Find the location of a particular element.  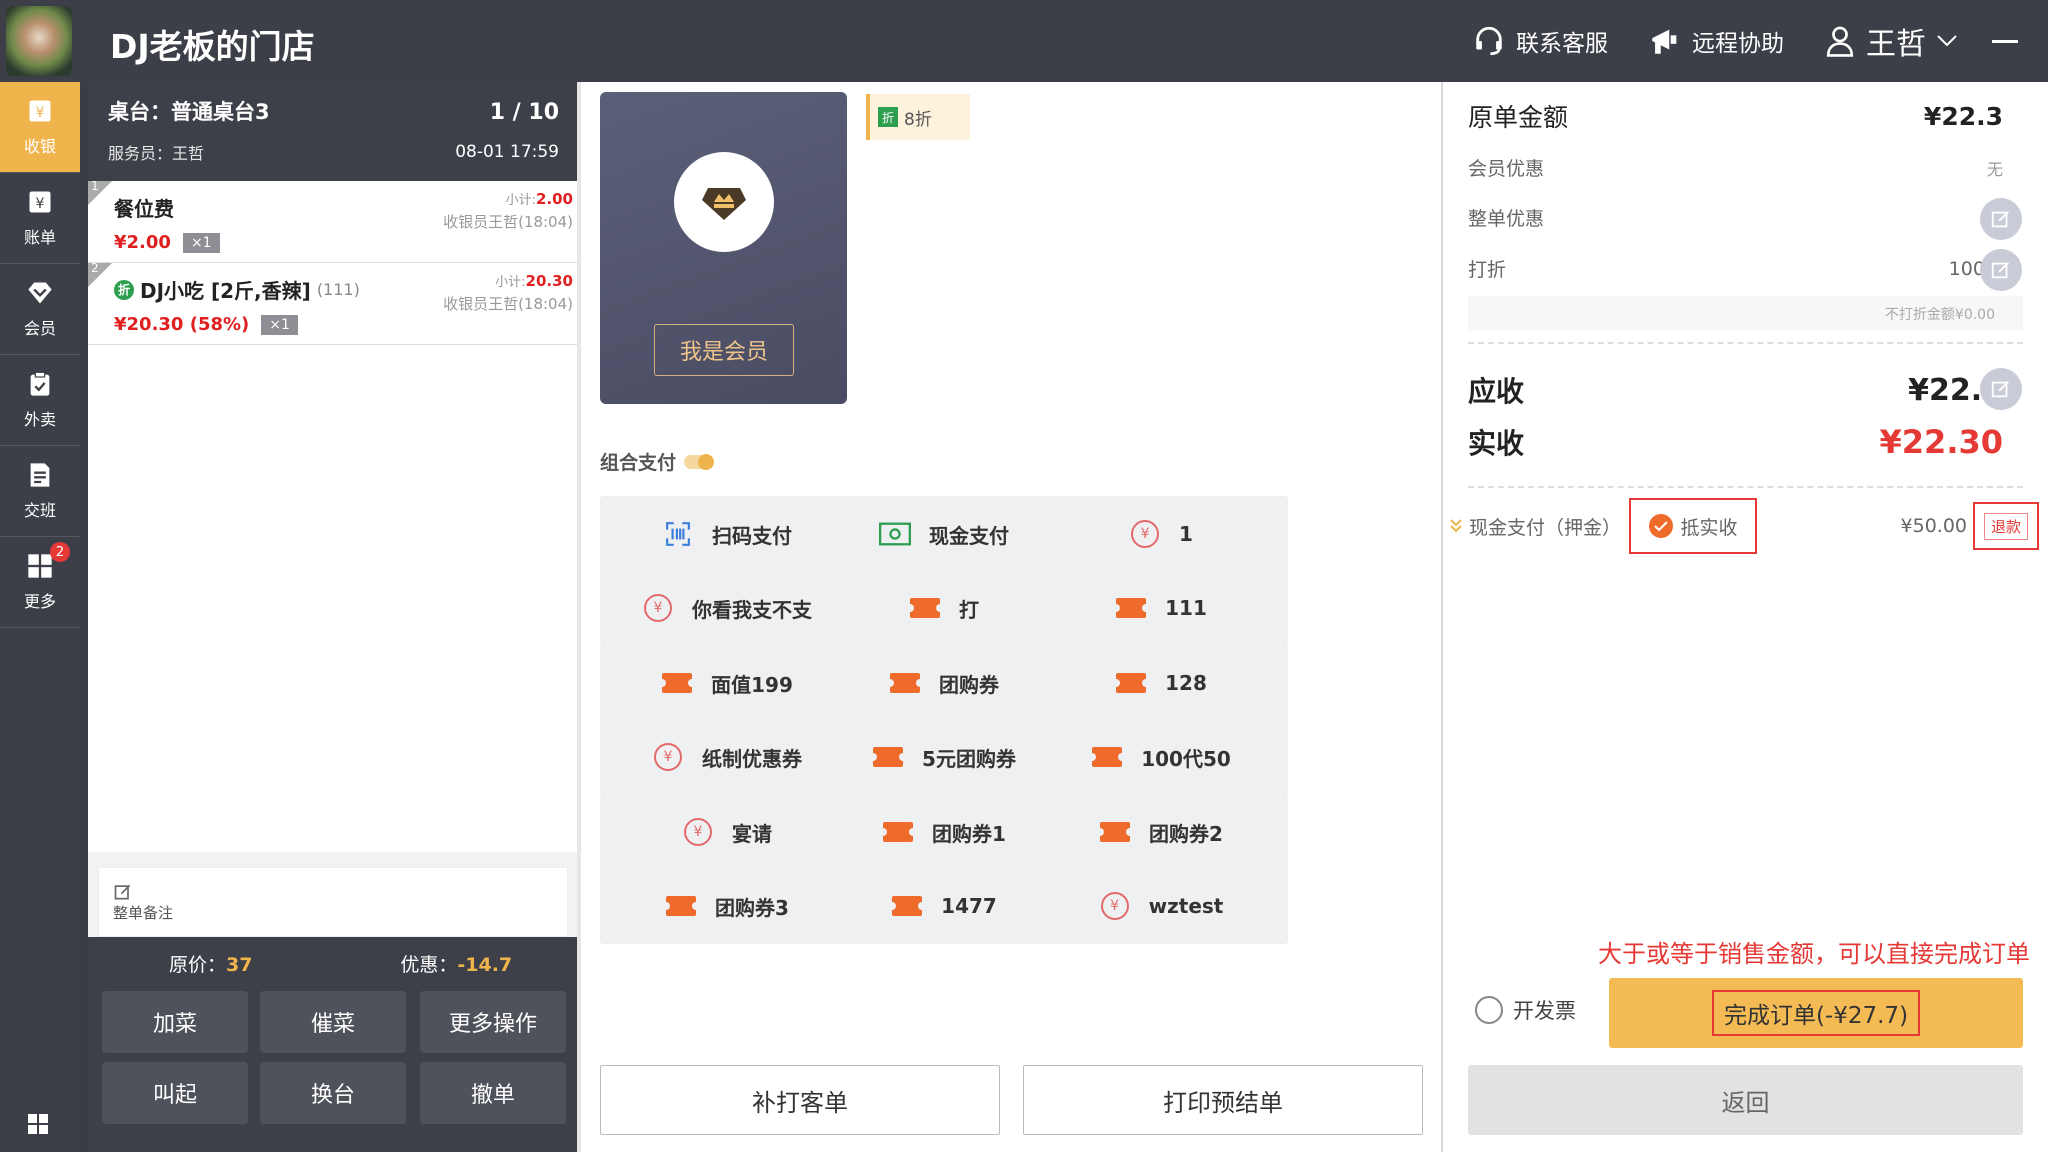

minimize-button is located at coordinates (2005, 41).